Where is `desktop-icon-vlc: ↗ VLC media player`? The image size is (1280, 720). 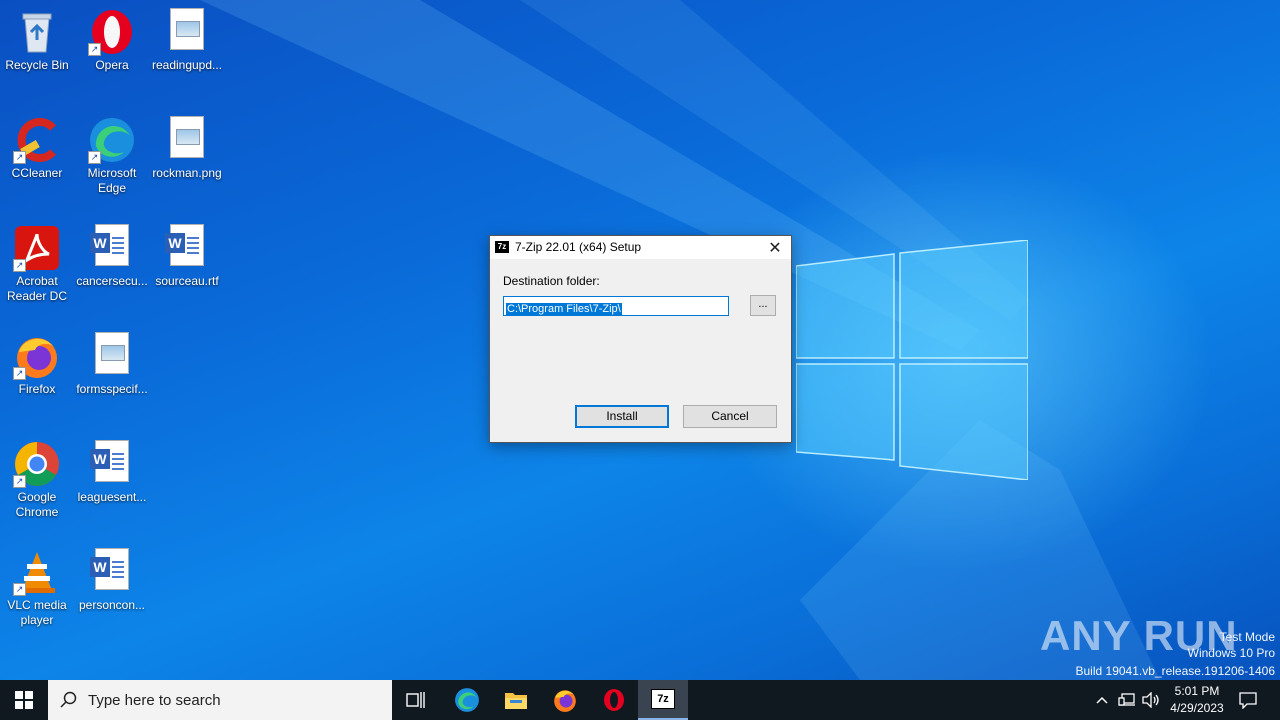 desktop-icon-vlc: ↗ VLC media player is located at coordinates (37, 585).